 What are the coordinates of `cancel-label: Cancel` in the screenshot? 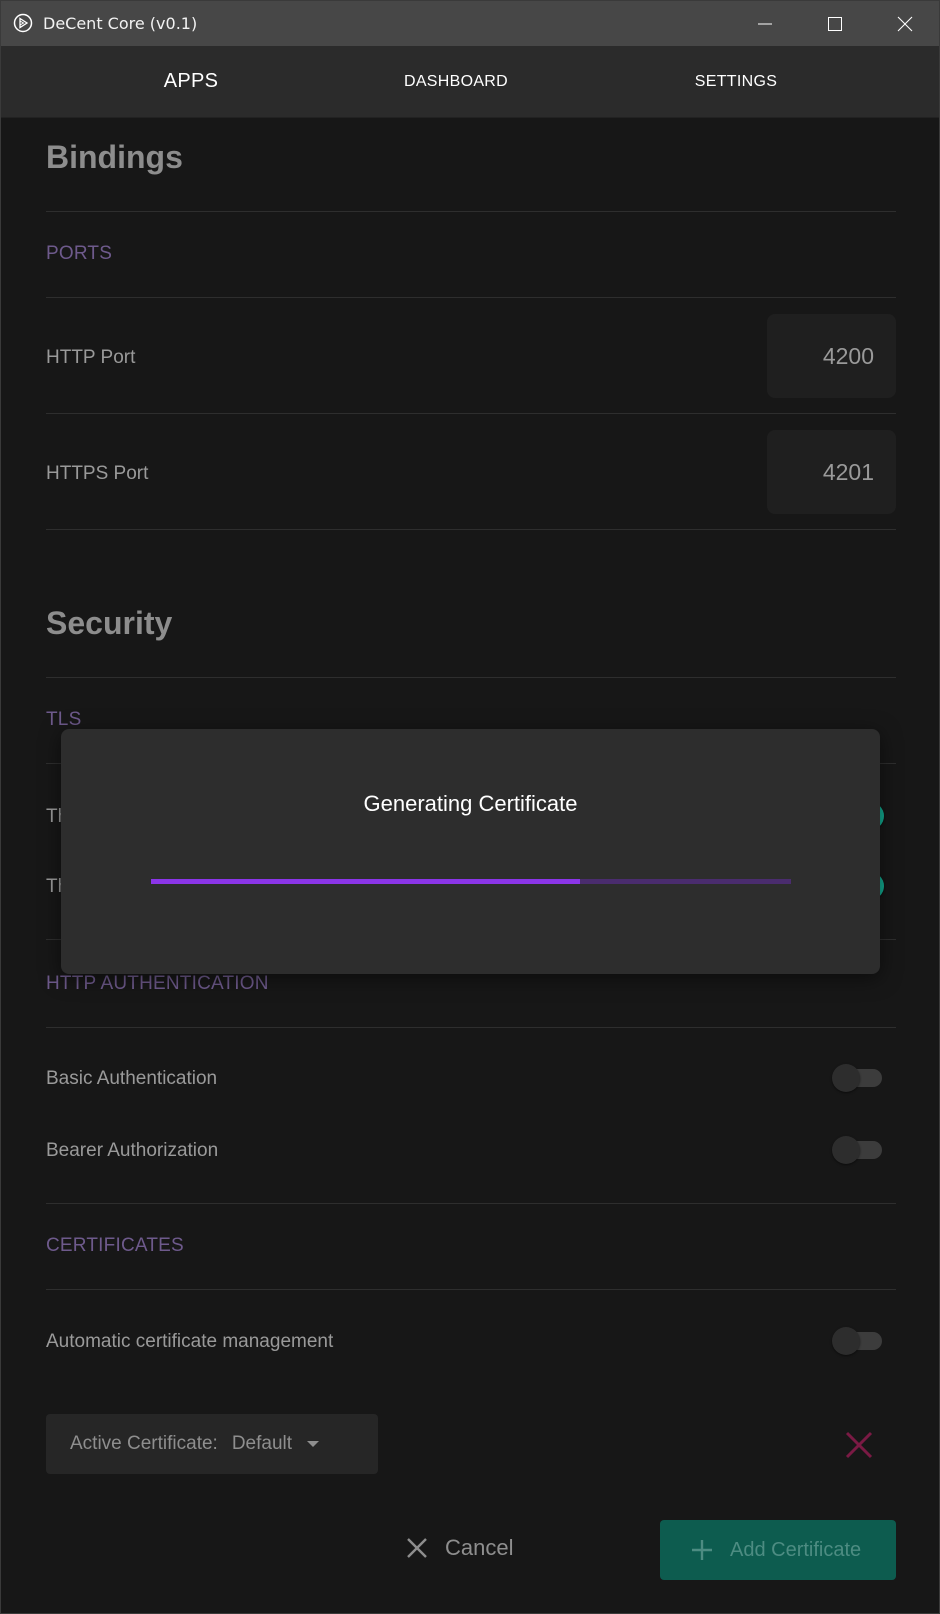 It's located at (479, 1547).